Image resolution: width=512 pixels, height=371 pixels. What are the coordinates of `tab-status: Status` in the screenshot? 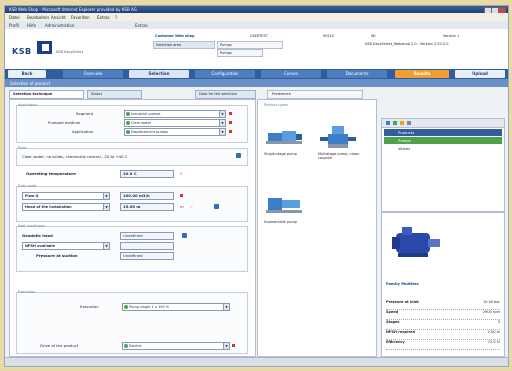 It's located at (114, 94).